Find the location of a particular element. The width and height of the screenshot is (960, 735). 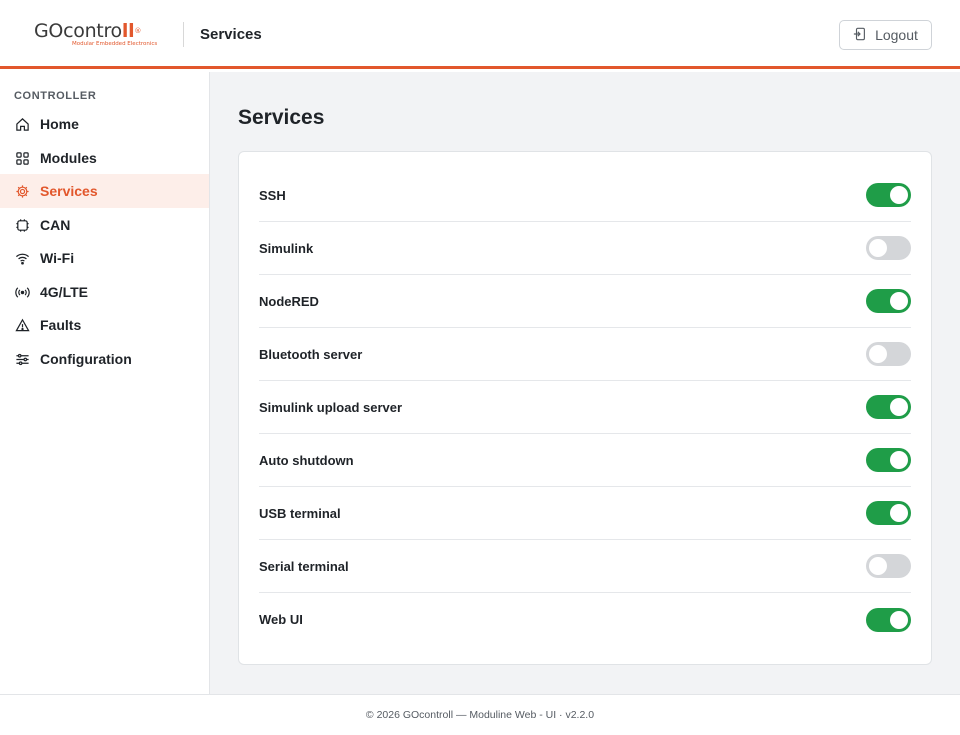

sidebar-item-services: Services is located at coordinates (104, 191).